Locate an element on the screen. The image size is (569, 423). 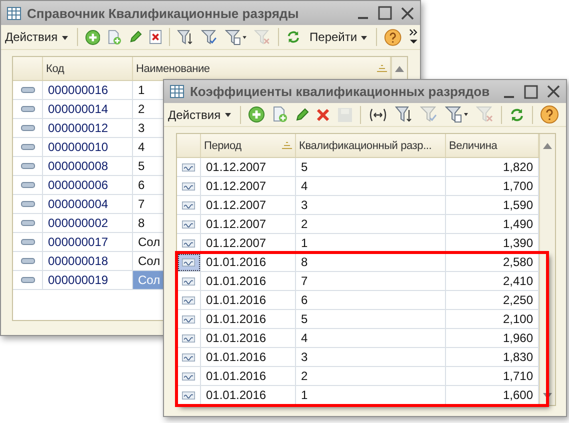
menu-button: Перейти is located at coordinates (339, 37).